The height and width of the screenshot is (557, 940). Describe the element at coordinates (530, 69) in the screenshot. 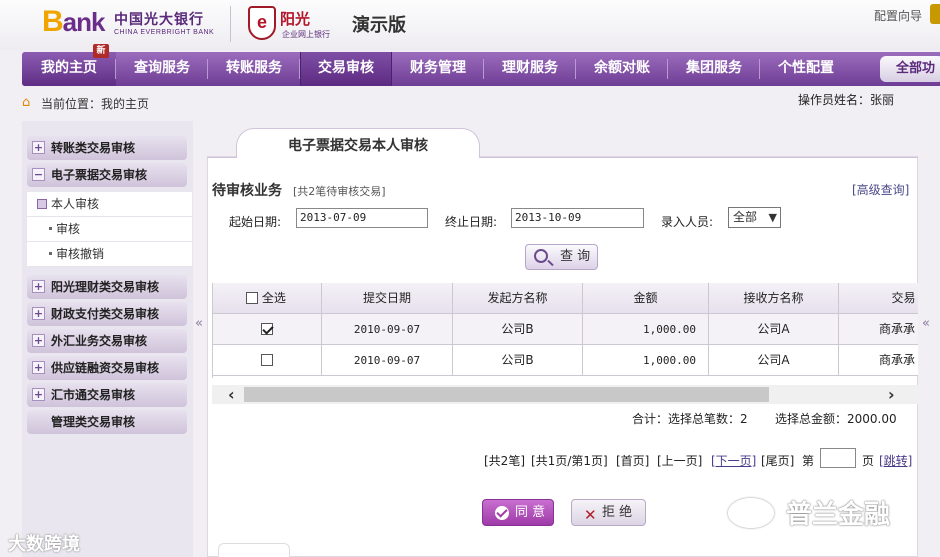

I see `nav-item-wealth: 理财服务` at that location.